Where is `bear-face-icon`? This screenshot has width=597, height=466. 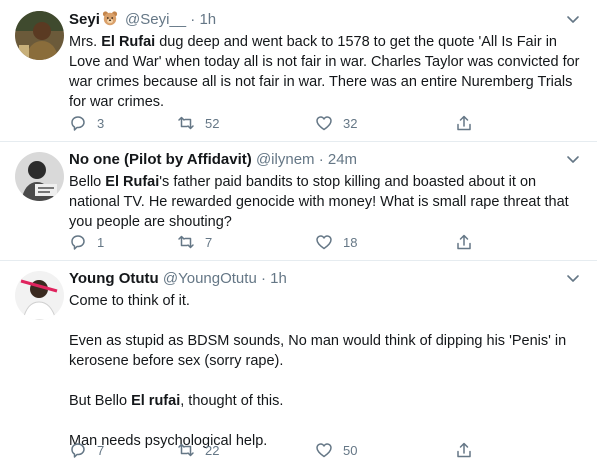 bear-face-icon is located at coordinates (110, 21).